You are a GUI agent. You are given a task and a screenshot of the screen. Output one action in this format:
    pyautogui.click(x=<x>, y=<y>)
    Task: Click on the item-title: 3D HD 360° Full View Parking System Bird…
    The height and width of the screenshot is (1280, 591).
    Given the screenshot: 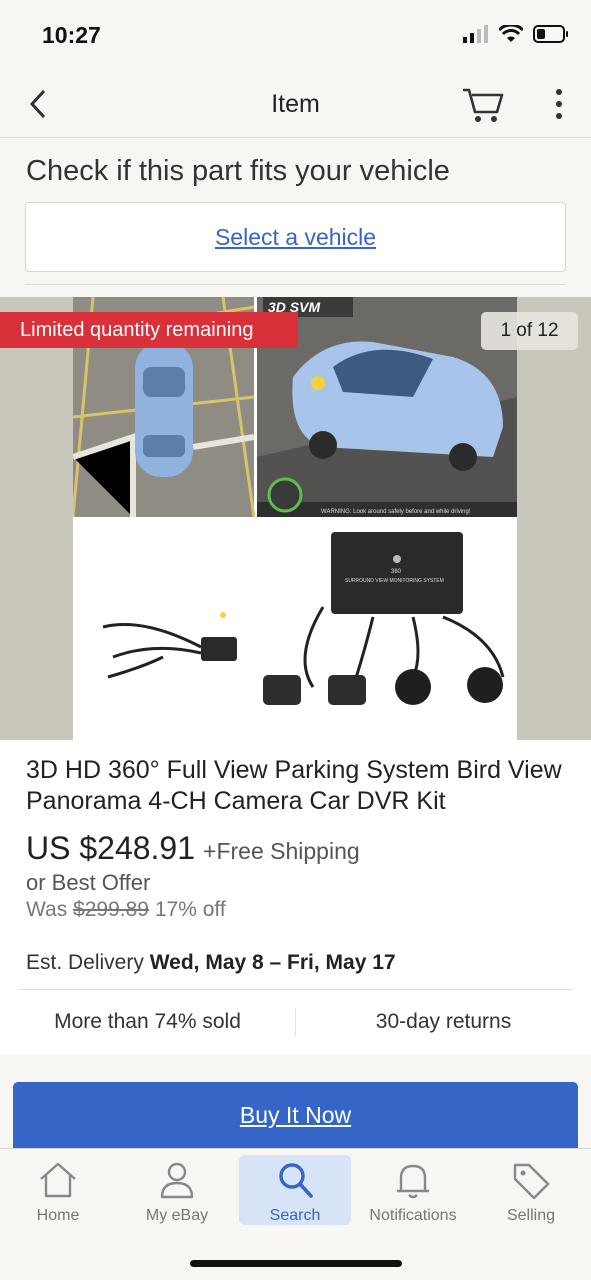 What is the action you would take?
    pyautogui.click(x=294, y=785)
    